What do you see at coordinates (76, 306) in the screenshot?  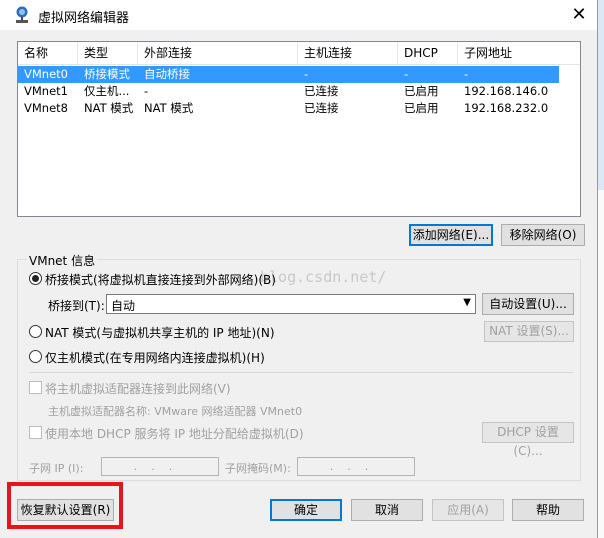 I see `bridge-to-label: 桥接到(T):` at bounding box center [76, 306].